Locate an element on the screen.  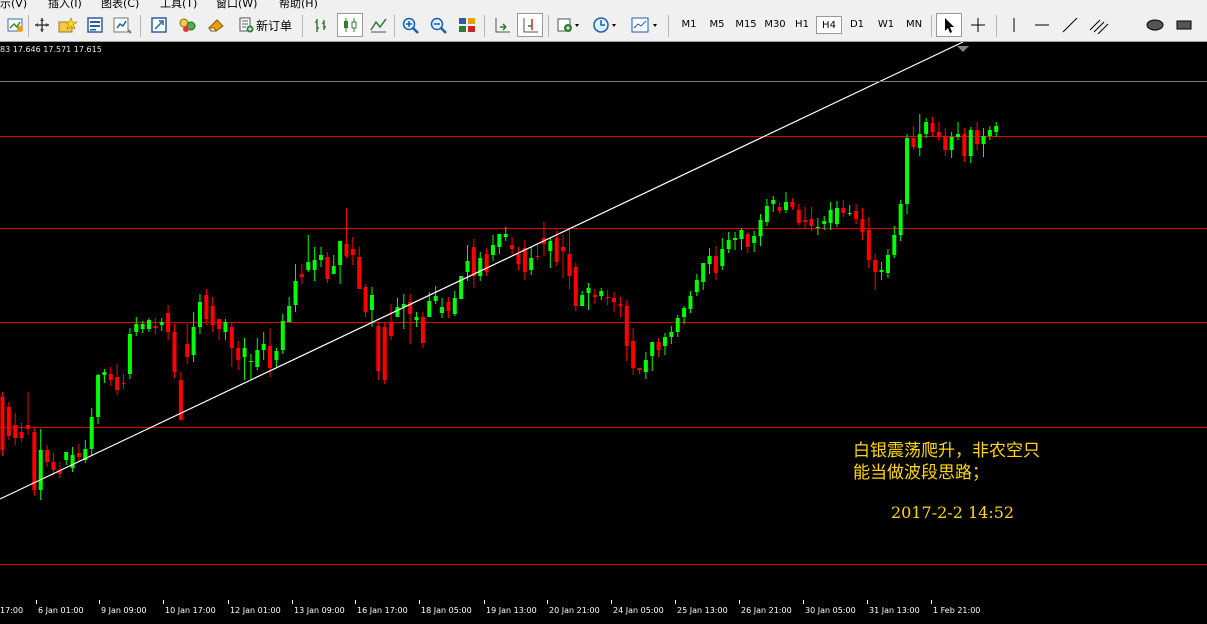
data-window-icon is located at coordinates (122, 25).